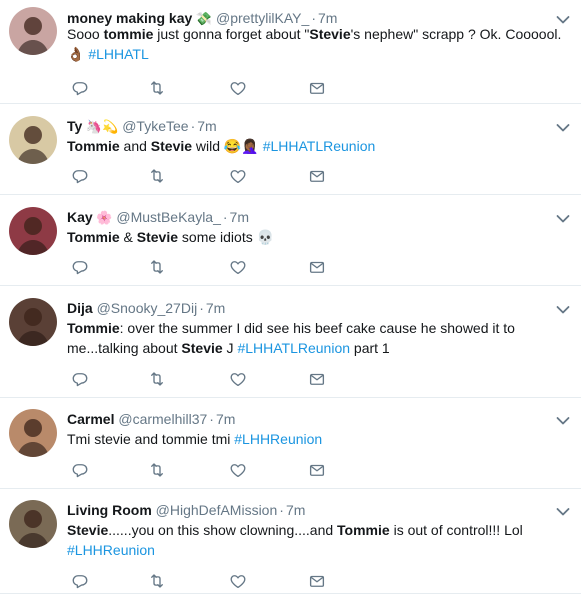 This screenshot has width=581, height=594. What do you see at coordinates (102, 217) in the screenshot?
I see `name-emoji: 🌸` at bounding box center [102, 217].